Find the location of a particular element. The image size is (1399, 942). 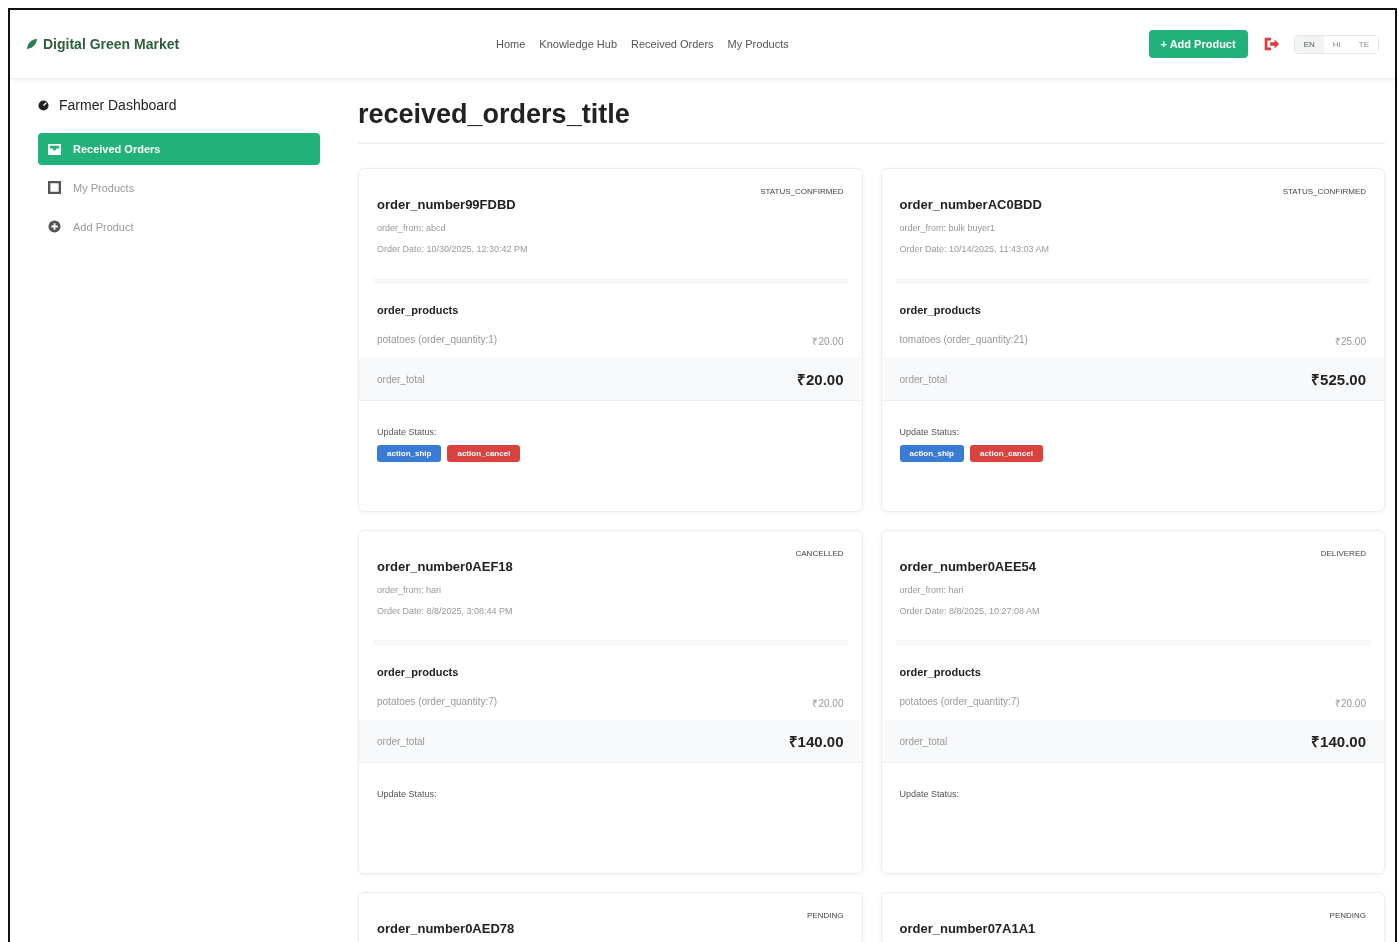

nav-link: Home is located at coordinates (511, 44).